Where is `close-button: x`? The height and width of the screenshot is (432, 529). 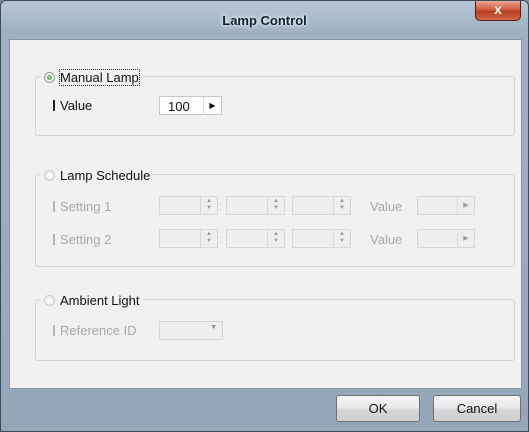
close-button: x is located at coordinates (498, 11).